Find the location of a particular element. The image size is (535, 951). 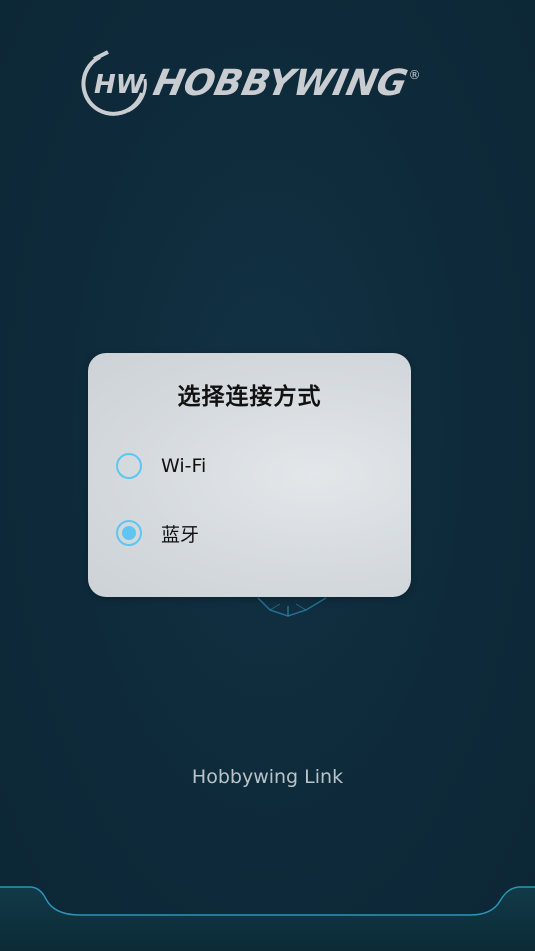

registered-mark: ® is located at coordinates (414, 75).